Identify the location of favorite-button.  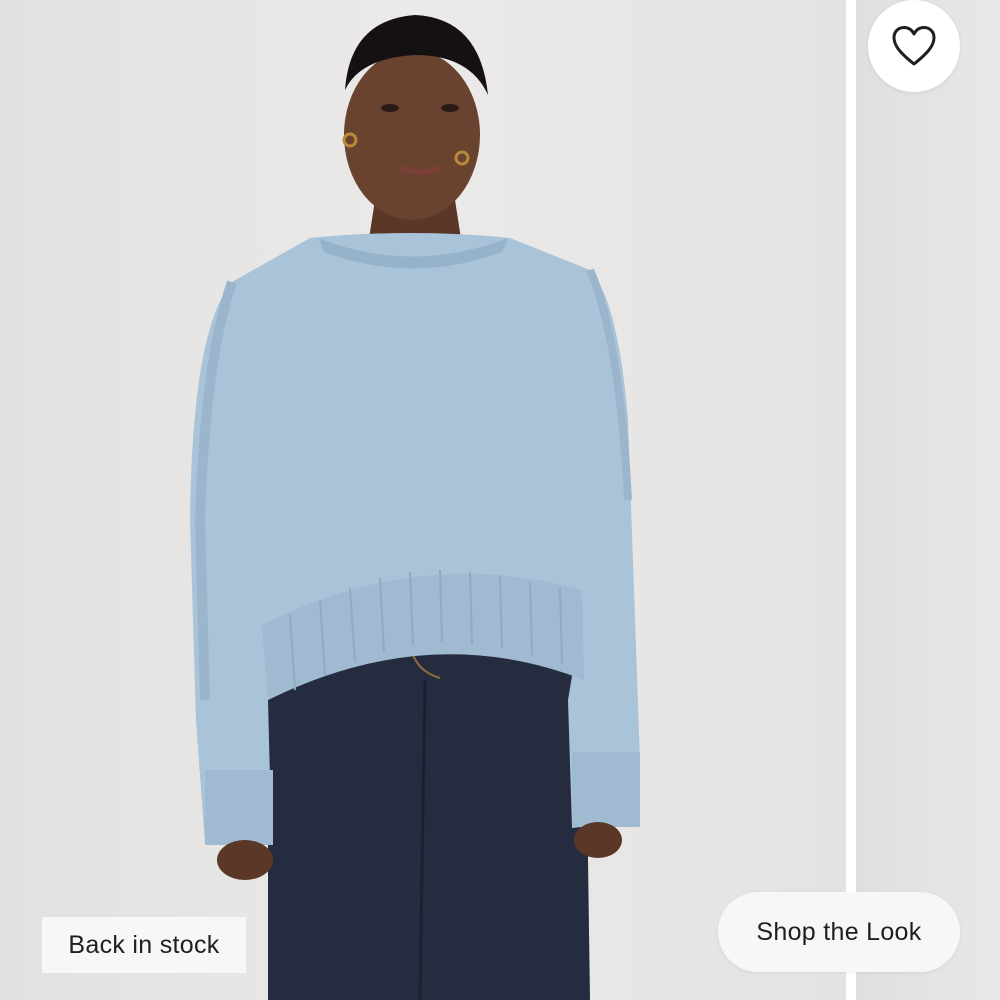
(914, 46).